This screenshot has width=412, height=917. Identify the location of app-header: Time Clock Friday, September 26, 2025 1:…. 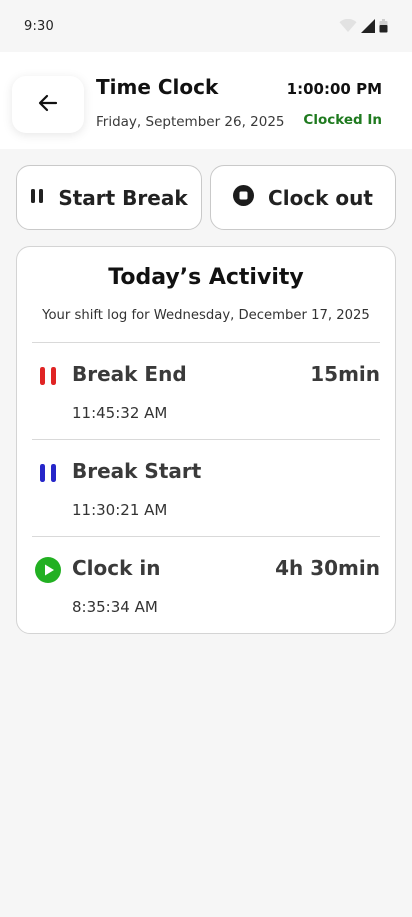
(206, 100).